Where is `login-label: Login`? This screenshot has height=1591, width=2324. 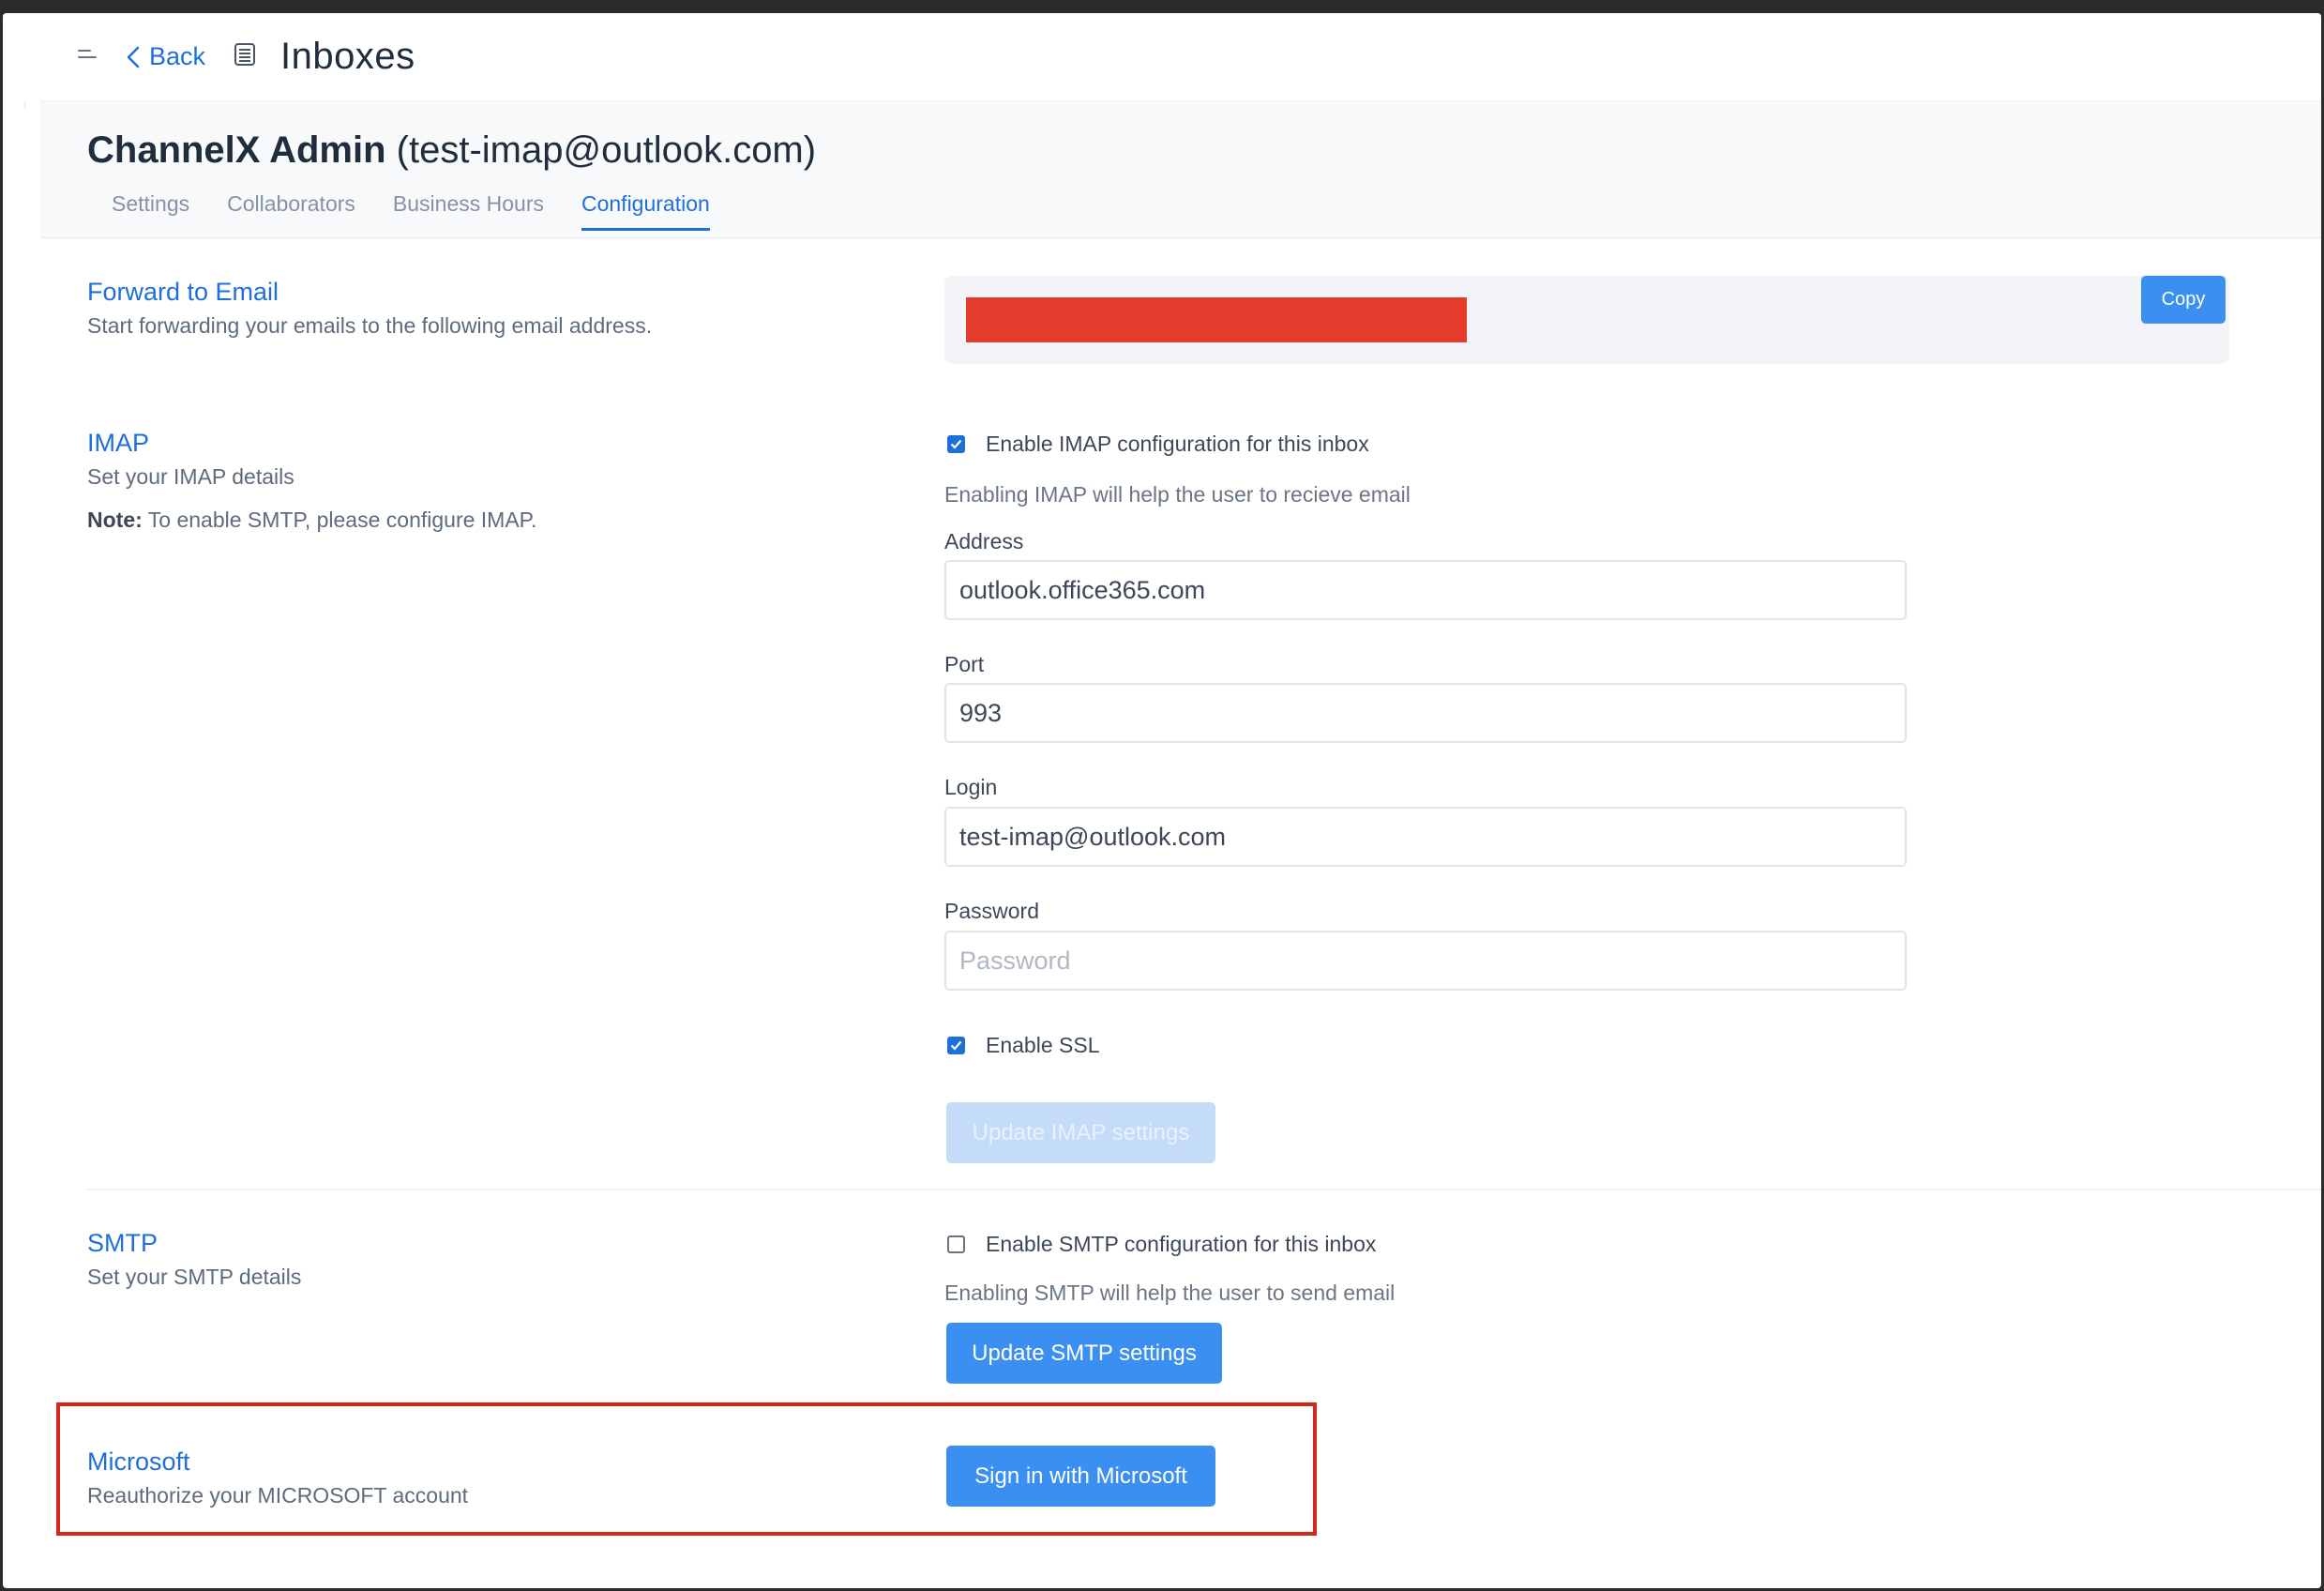
login-label: Login is located at coordinates (971, 787).